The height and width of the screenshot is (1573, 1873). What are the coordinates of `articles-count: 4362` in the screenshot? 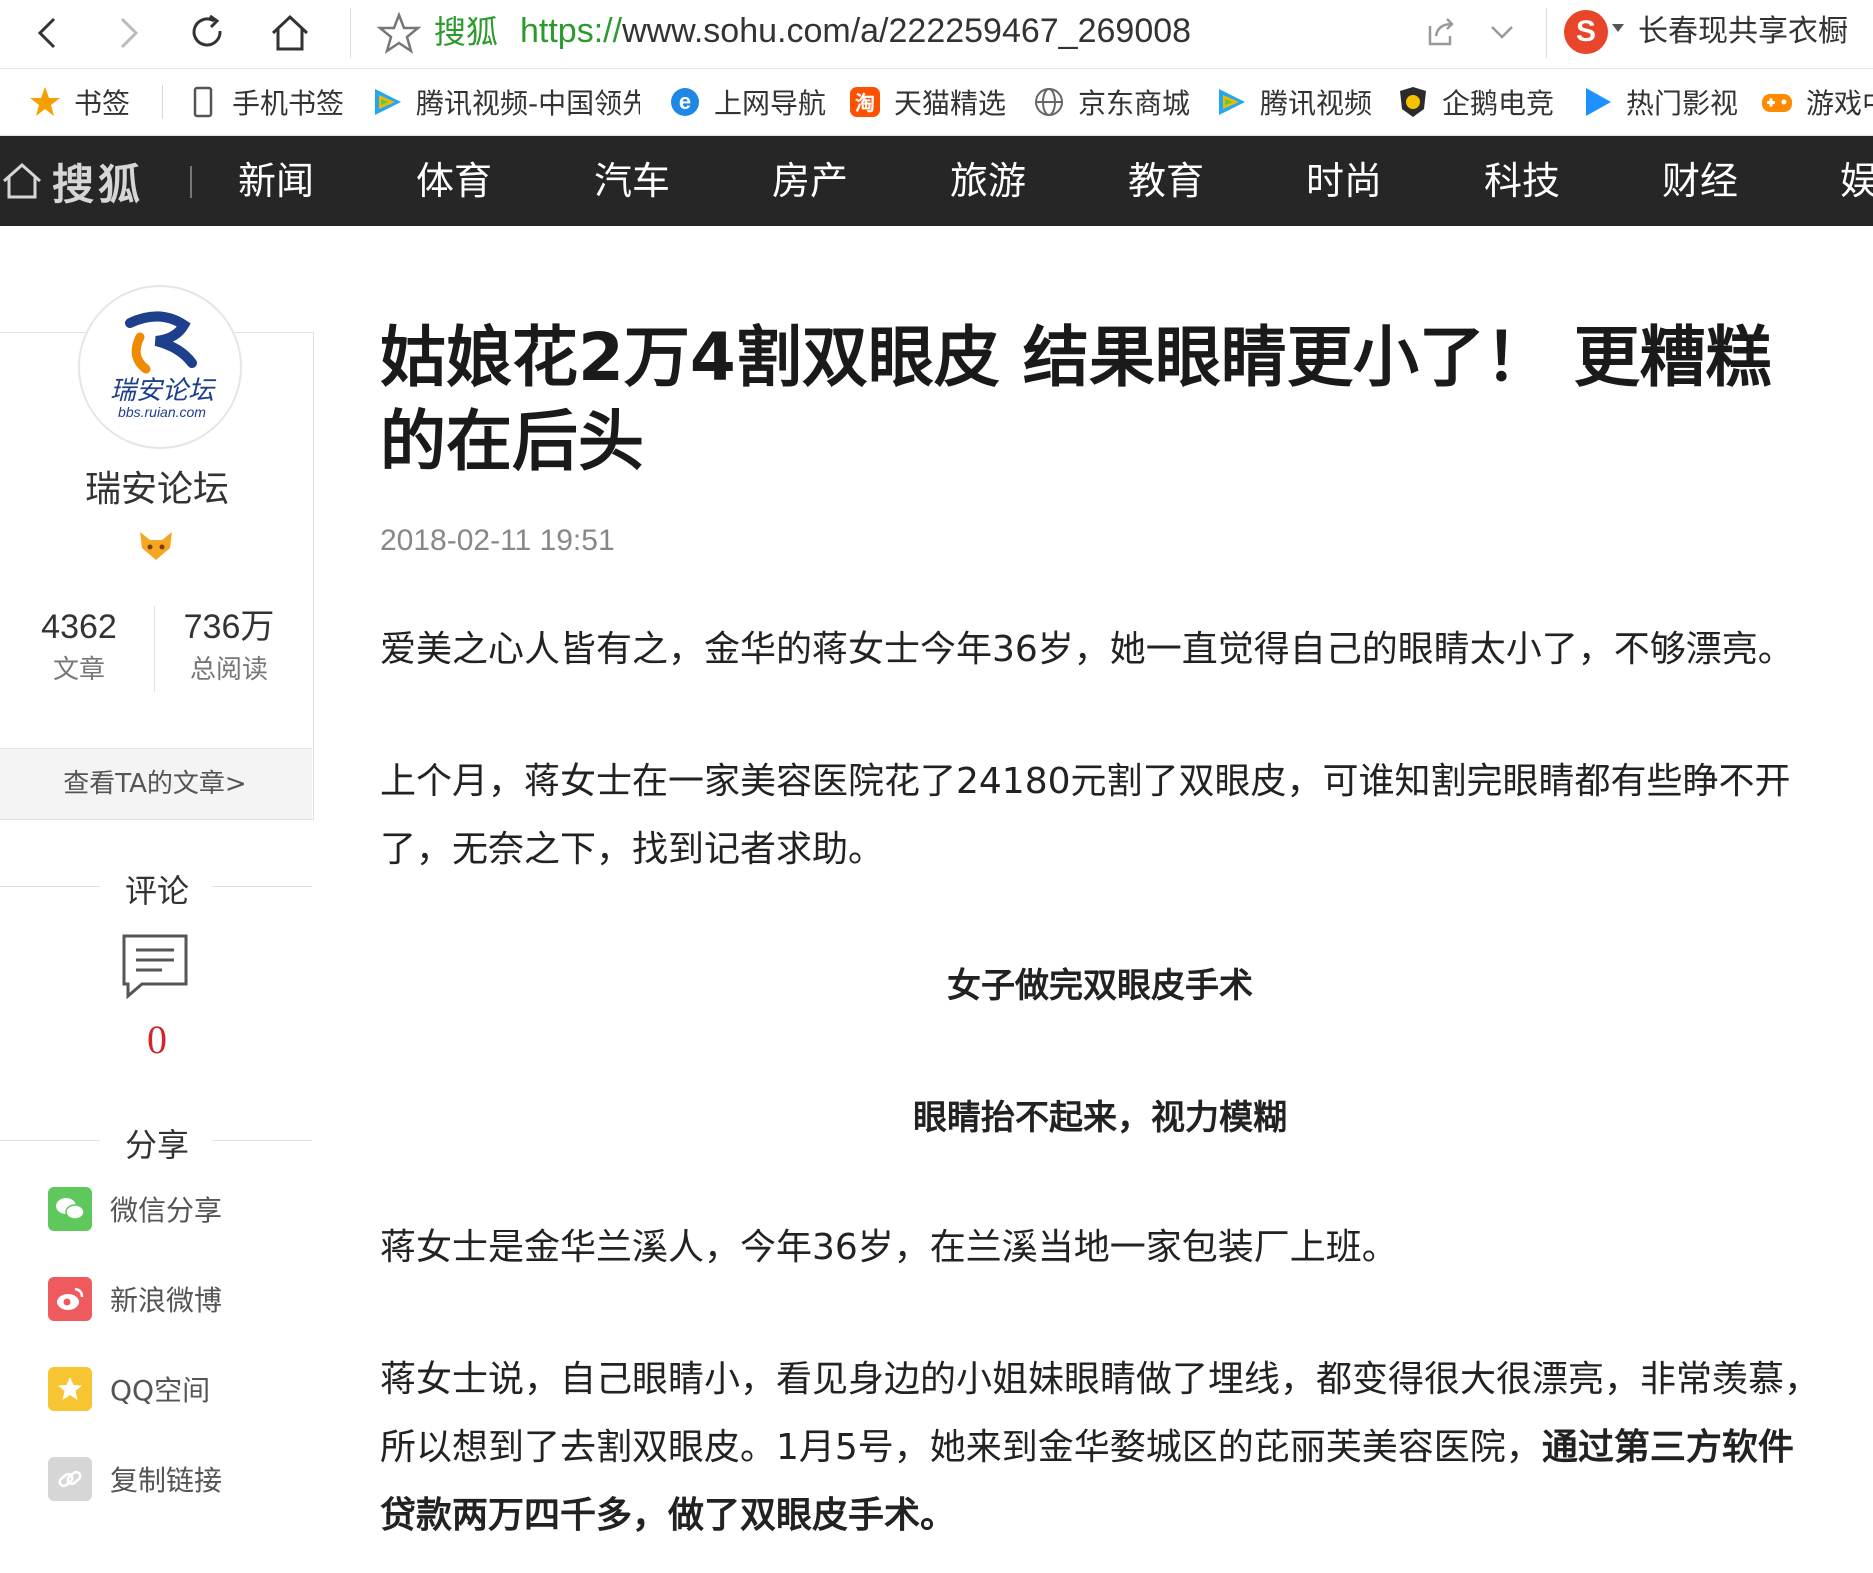 It's located at (79, 627).